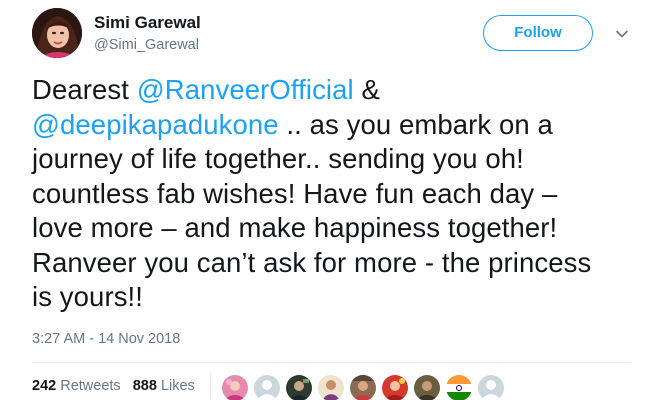 The width and height of the screenshot is (659, 400). I want to click on tweet-text-segment: &, so click(366, 89).